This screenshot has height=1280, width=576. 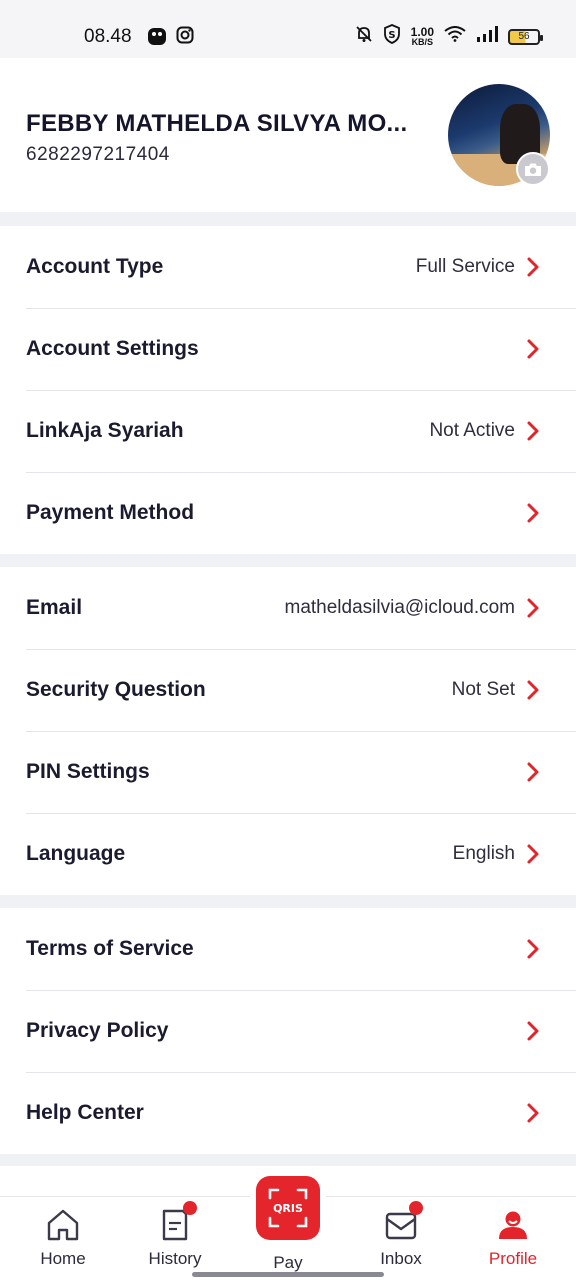 What do you see at coordinates (63, 1225) in the screenshot?
I see `home-icon` at bounding box center [63, 1225].